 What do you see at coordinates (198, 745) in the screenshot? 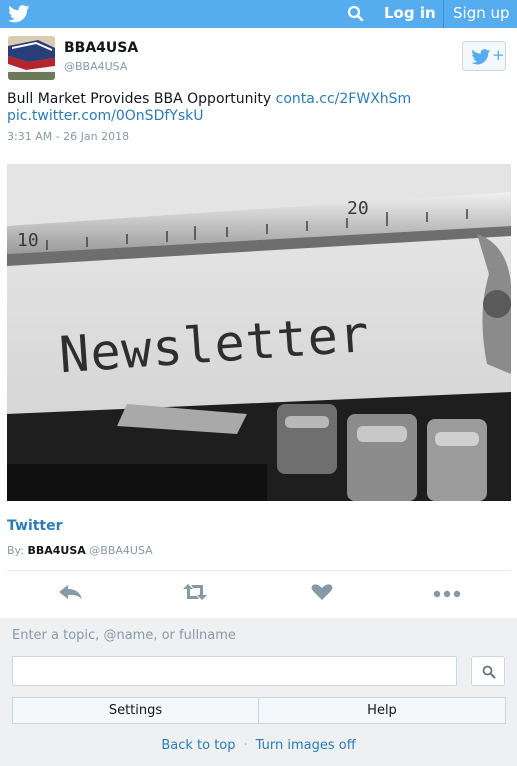
I see `back-to-top-link: Back to top` at bounding box center [198, 745].